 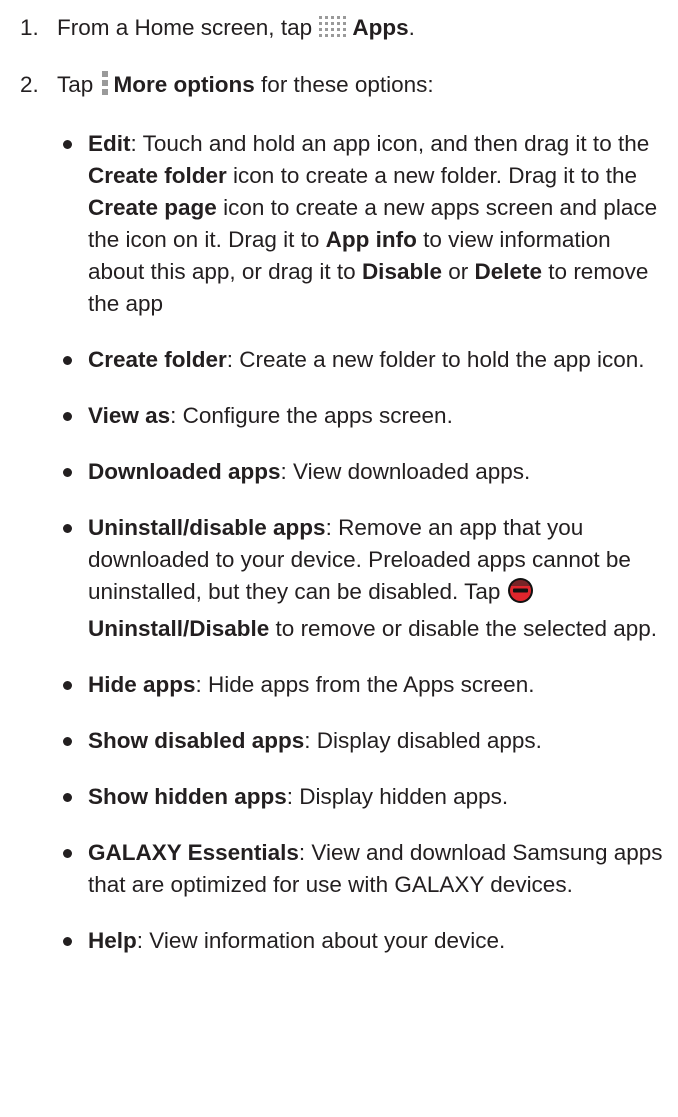 What do you see at coordinates (397, 796) in the screenshot?
I see `option-description: : Display hidden apps.` at bounding box center [397, 796].